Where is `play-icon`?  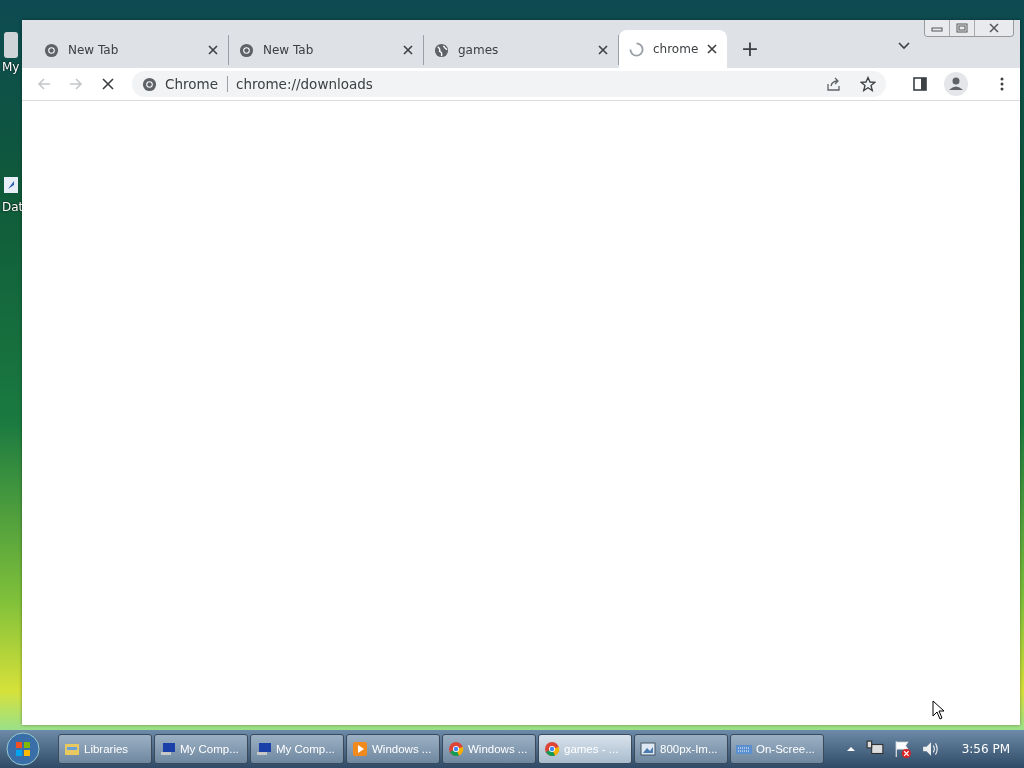
play-icon is located at coordinates (360, 749).